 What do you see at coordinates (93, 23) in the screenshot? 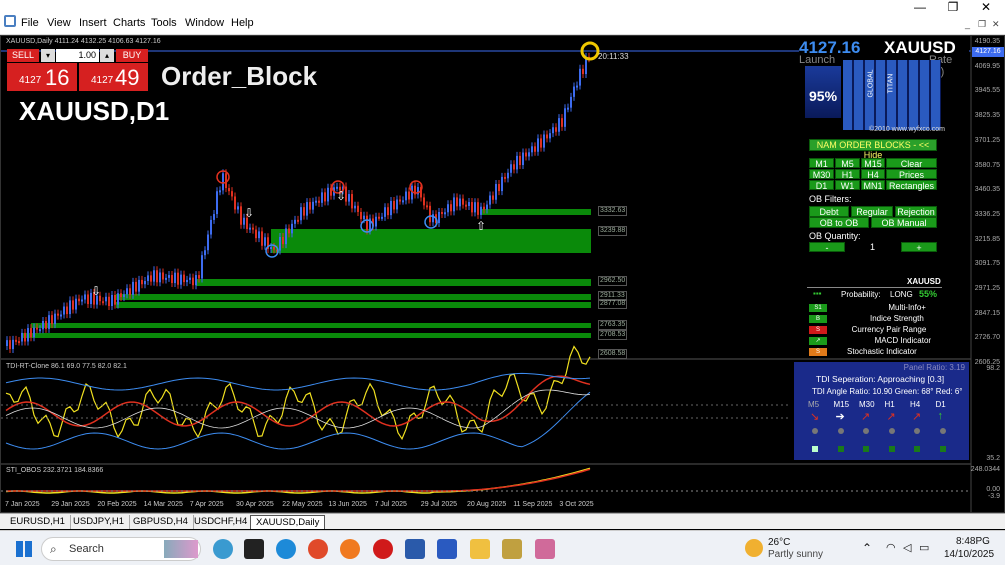
I see `menu-insert: Insert` at bounding box center [93, 23].